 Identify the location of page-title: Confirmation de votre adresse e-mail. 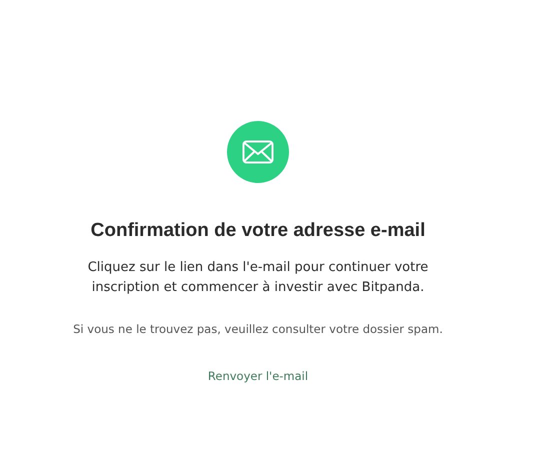
(258, 231).